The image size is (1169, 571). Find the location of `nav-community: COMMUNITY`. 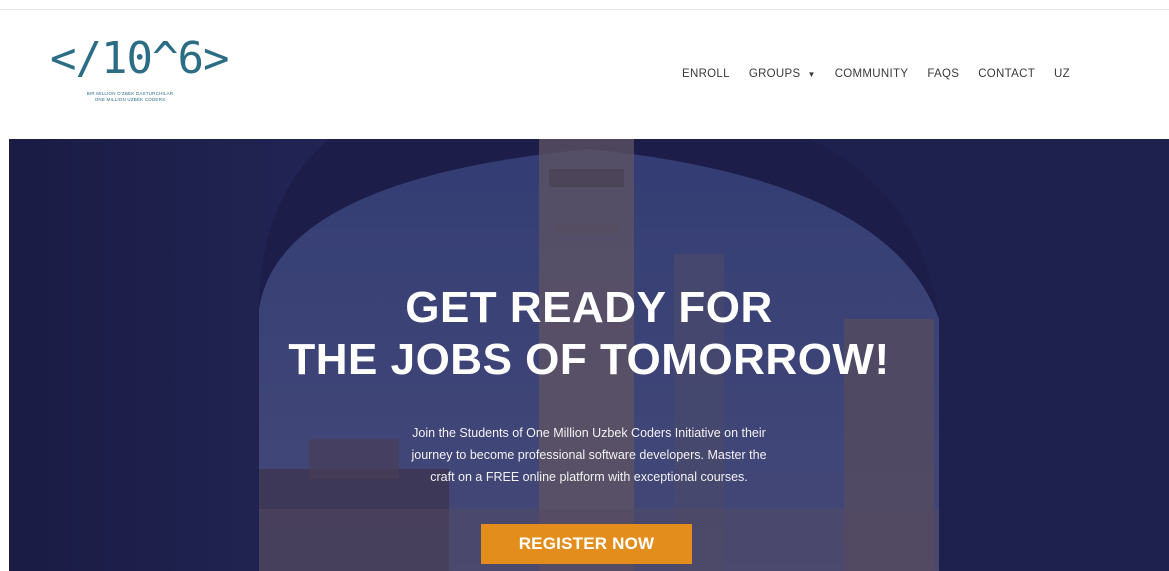

nav-community: COMMUNITY is located at coordinates (872, 74).